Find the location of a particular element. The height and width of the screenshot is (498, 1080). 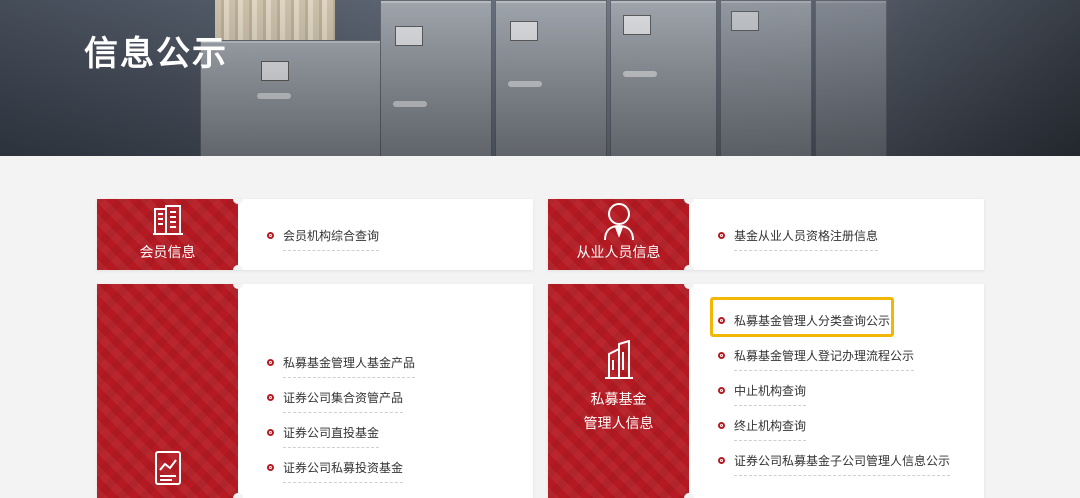

card-practitioner-info: 从业人员信息 基金从业人员资格注册信息 is located at coordinates (766, 234).